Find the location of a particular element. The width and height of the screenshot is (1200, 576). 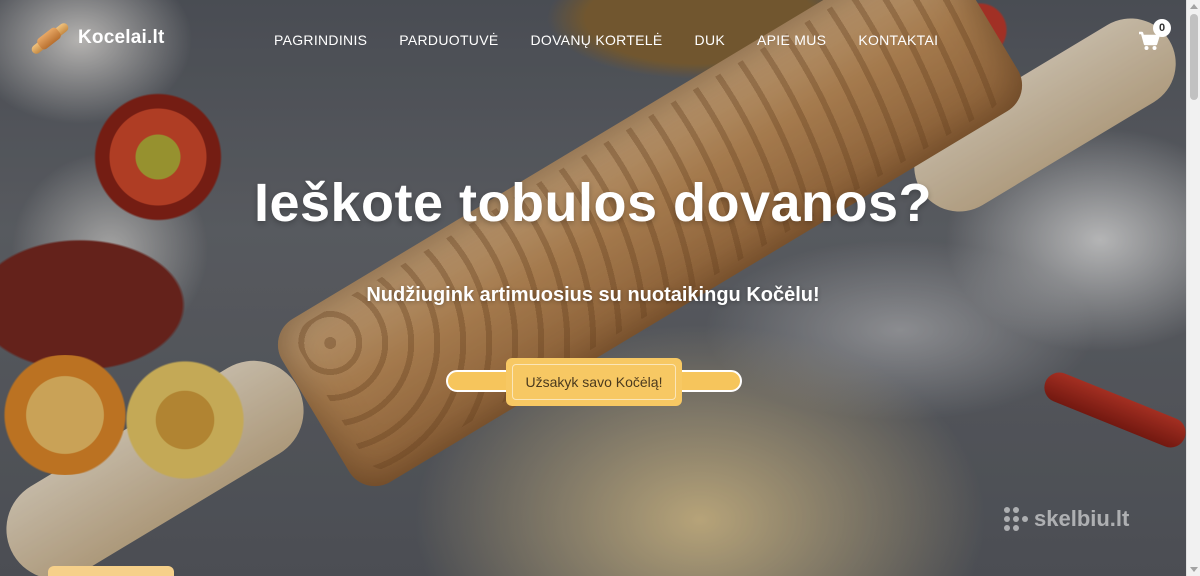

nav-item-pagrindinis: PAGRINDINIS is located at coordinates (320, 40).